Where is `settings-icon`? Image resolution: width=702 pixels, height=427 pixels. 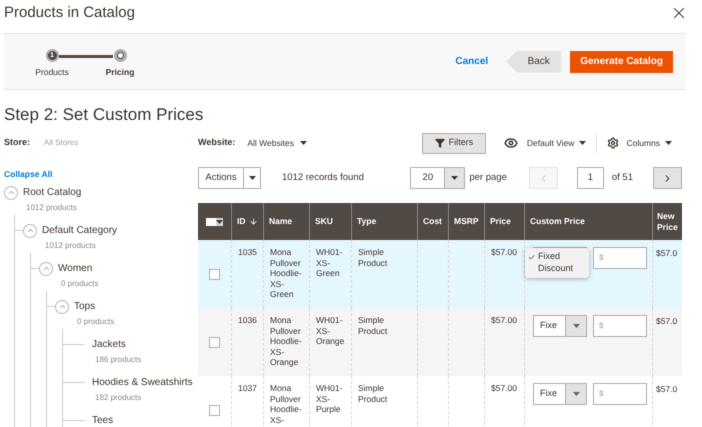 settings-icon is located at coordinates (613, 143).